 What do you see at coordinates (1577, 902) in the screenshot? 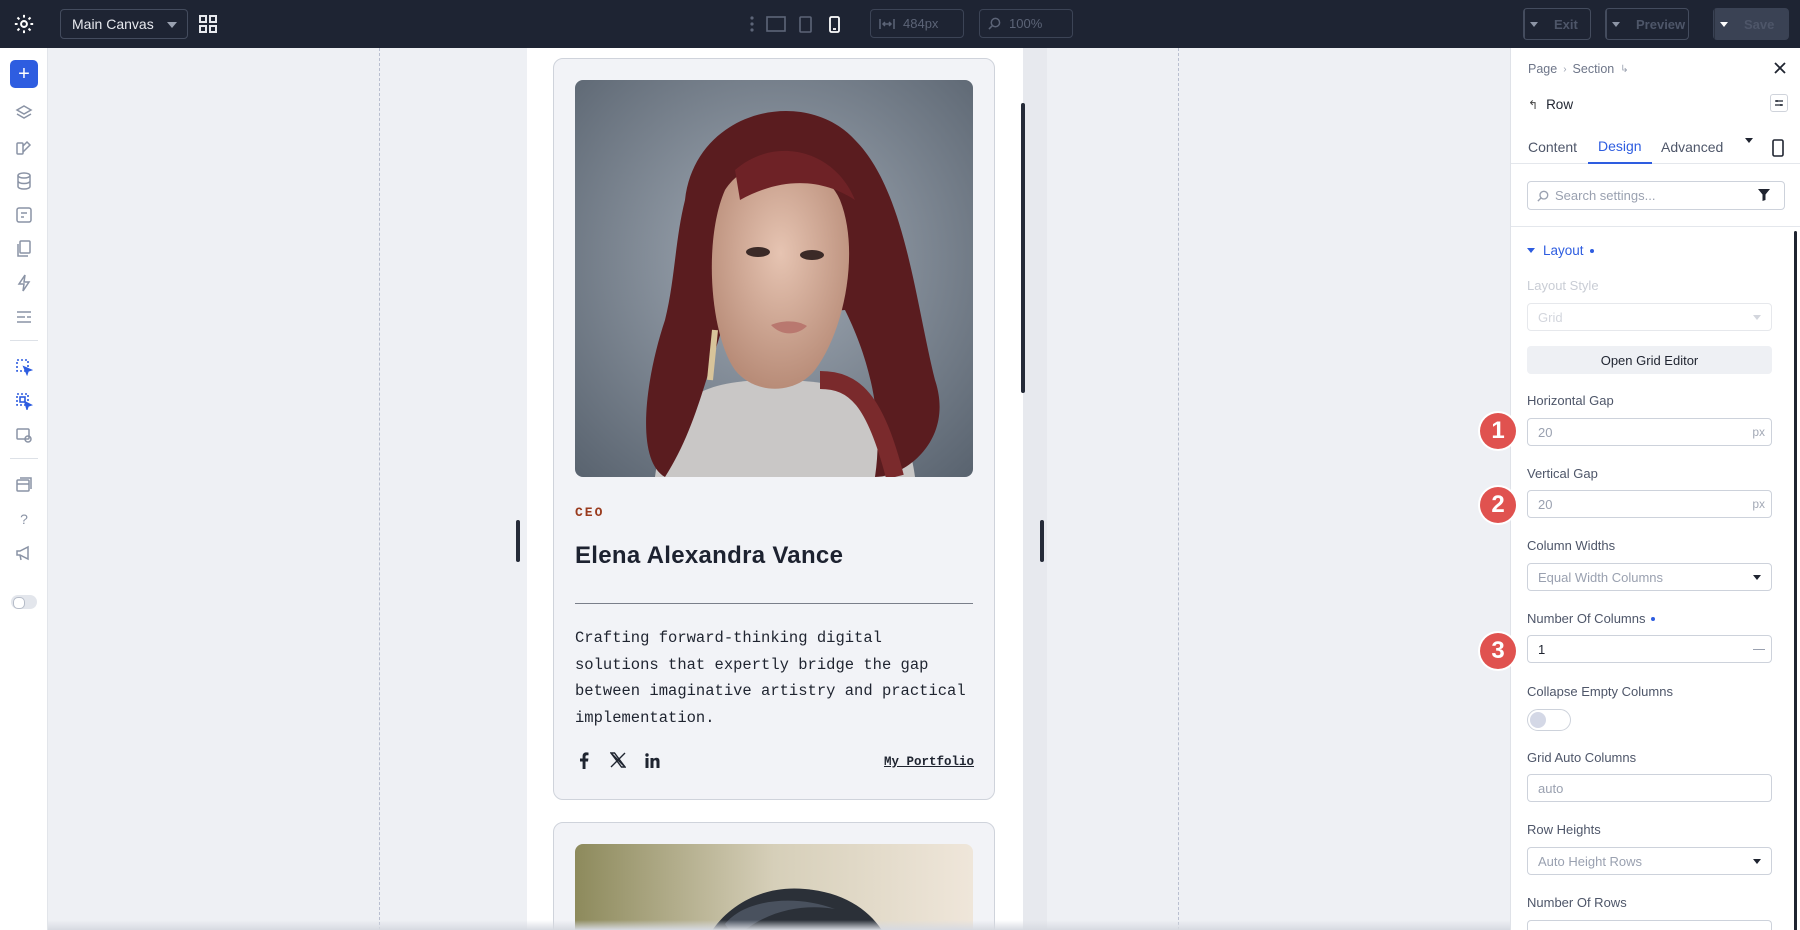
I see `number-rows-label: Number Of Rows` at bounding box center [1577, 902].